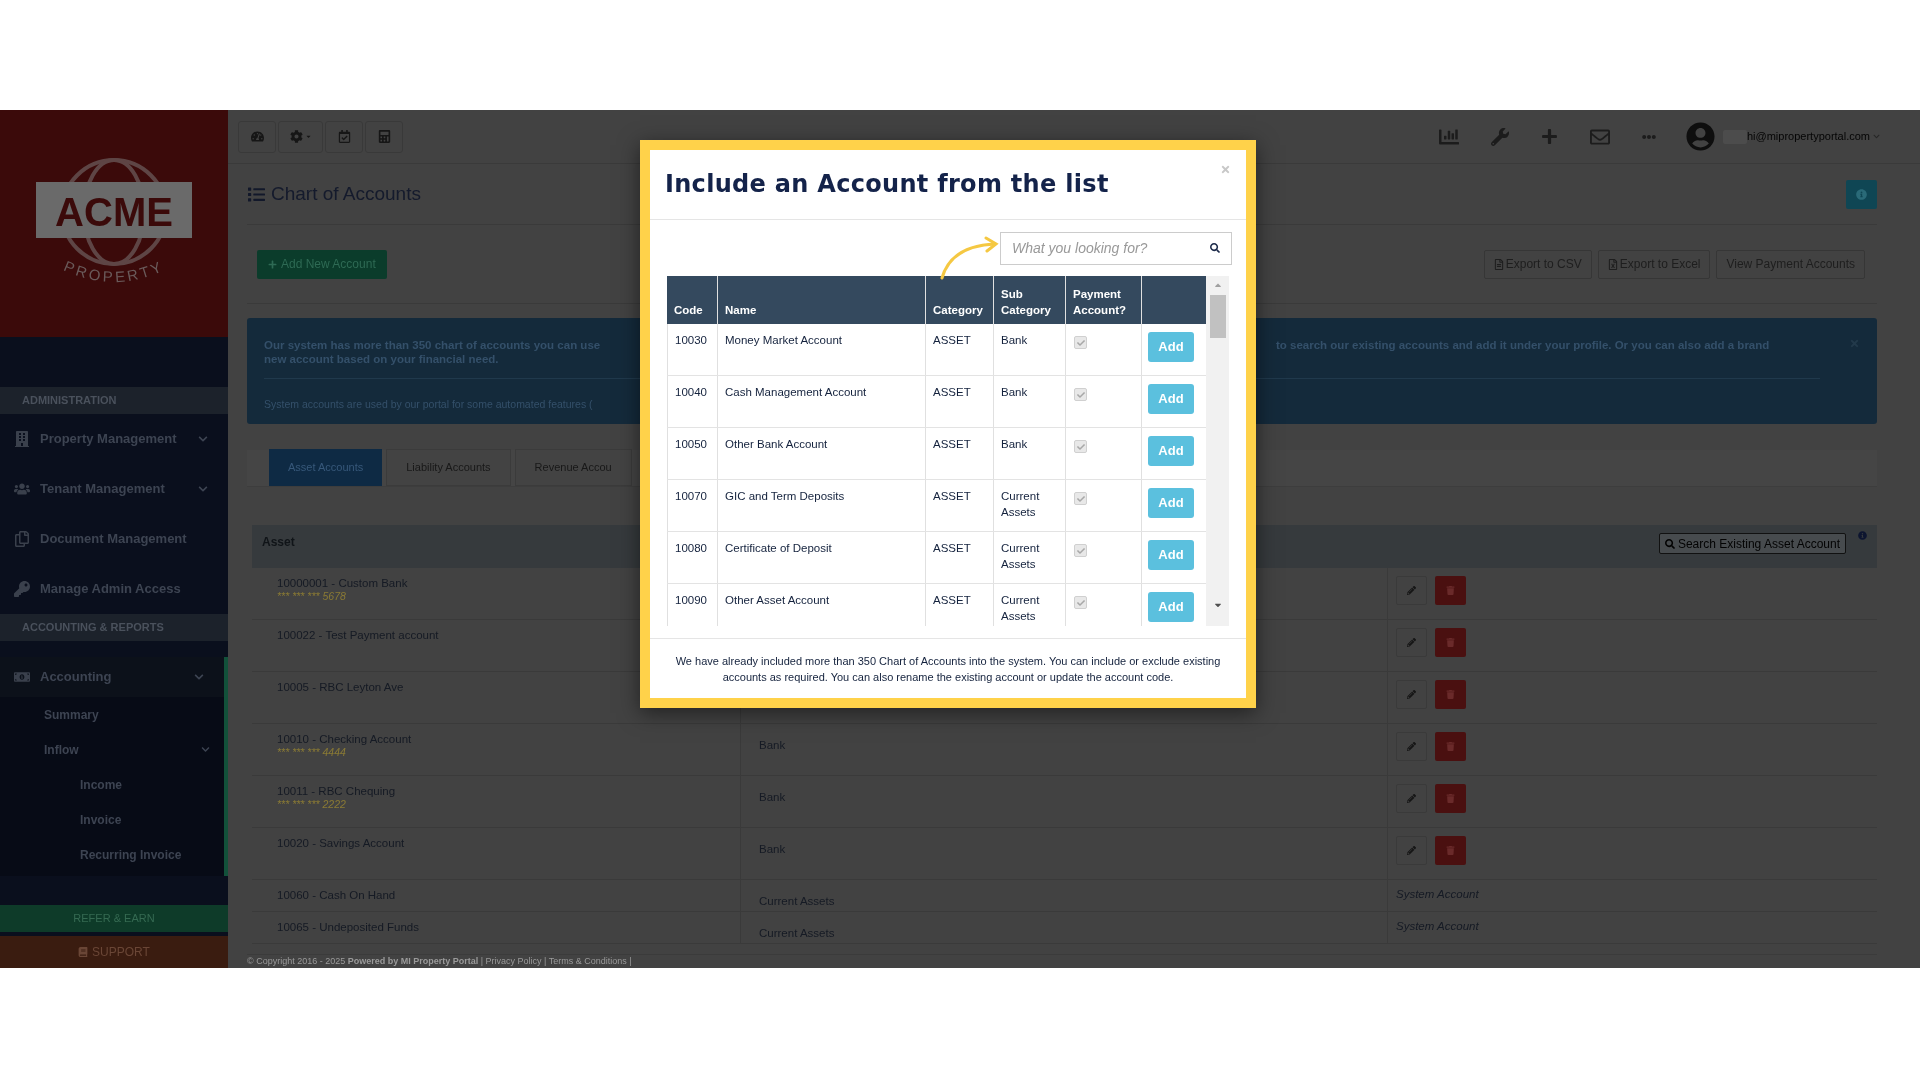 The width and height of the screenshot is (1920, 1080). I want to click on book-icon, so click(83, 952).